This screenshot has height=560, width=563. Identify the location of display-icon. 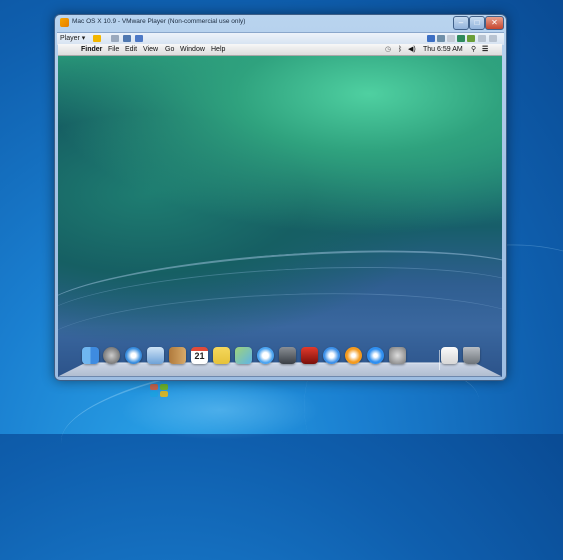
(493, 38).